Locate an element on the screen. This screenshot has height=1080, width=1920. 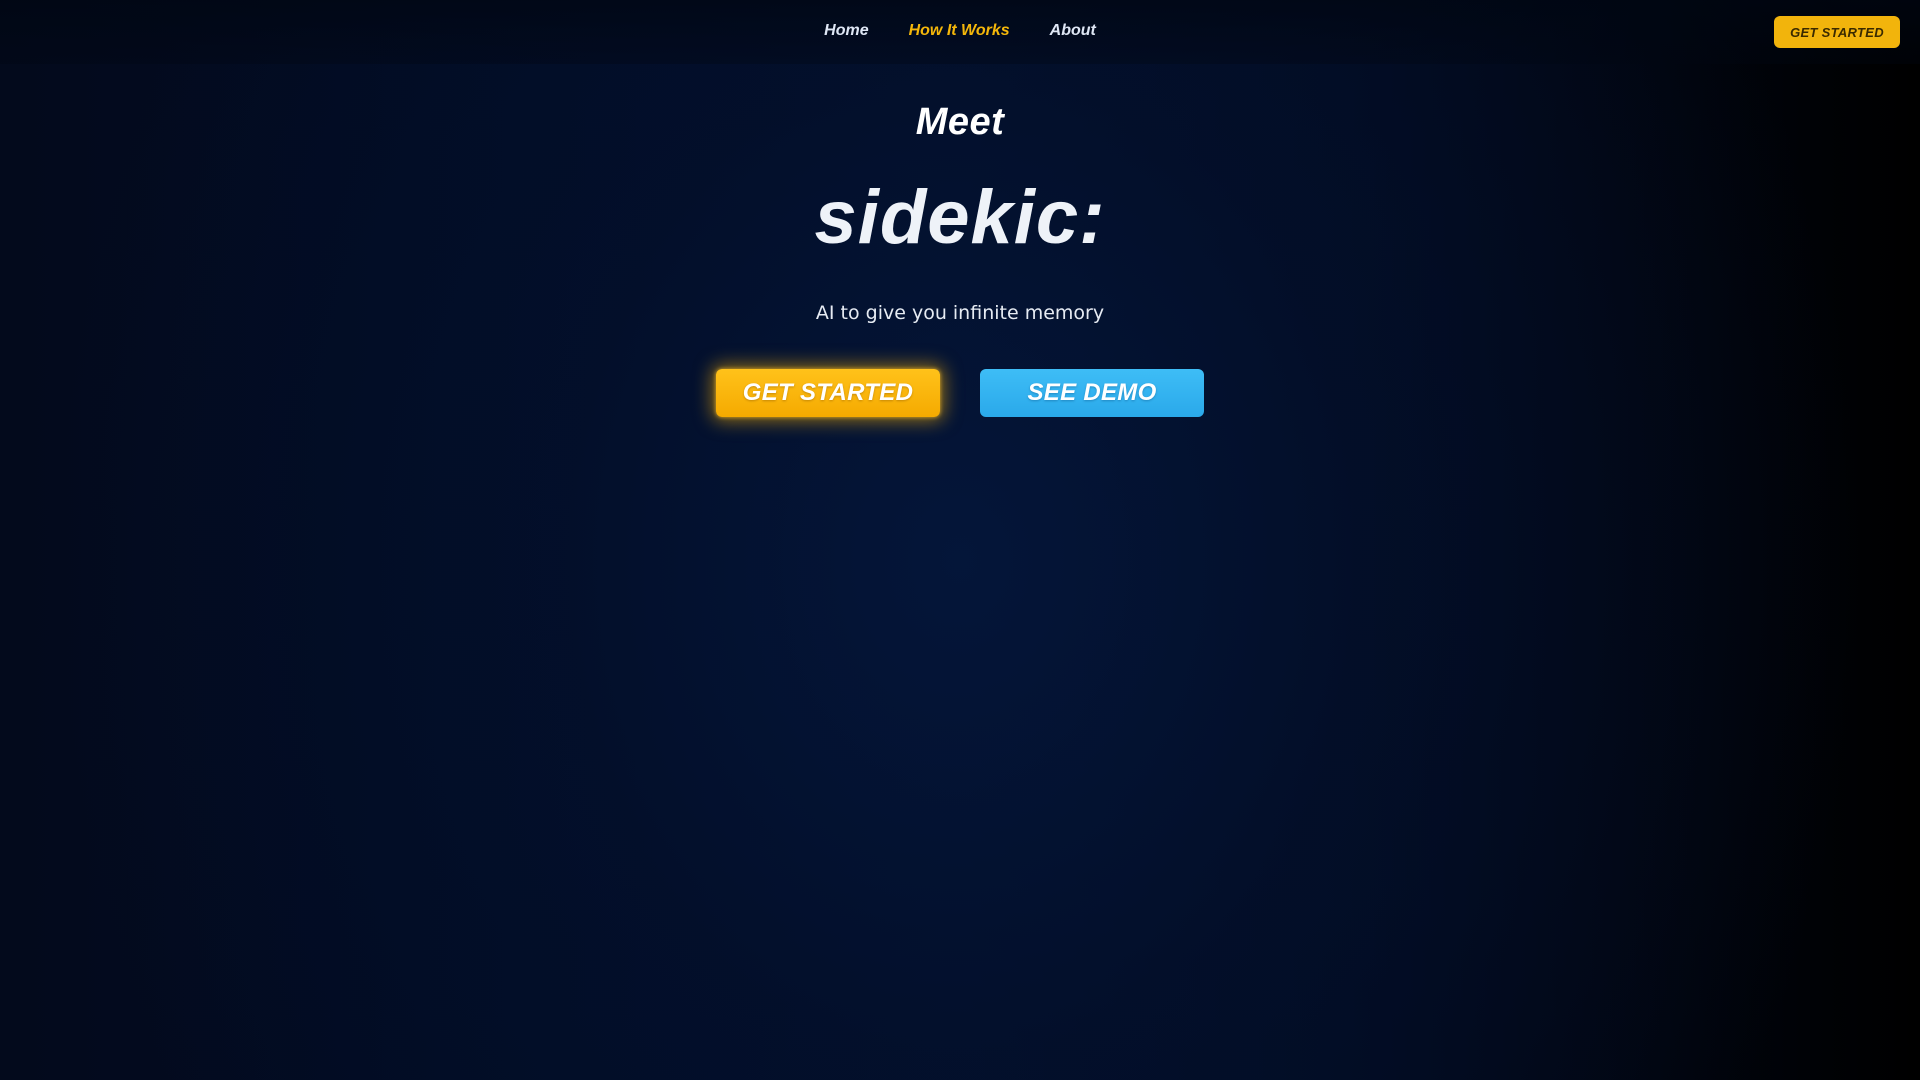
hero-tagline: AI to give you infinite memory is located at coordinates (960, 313).